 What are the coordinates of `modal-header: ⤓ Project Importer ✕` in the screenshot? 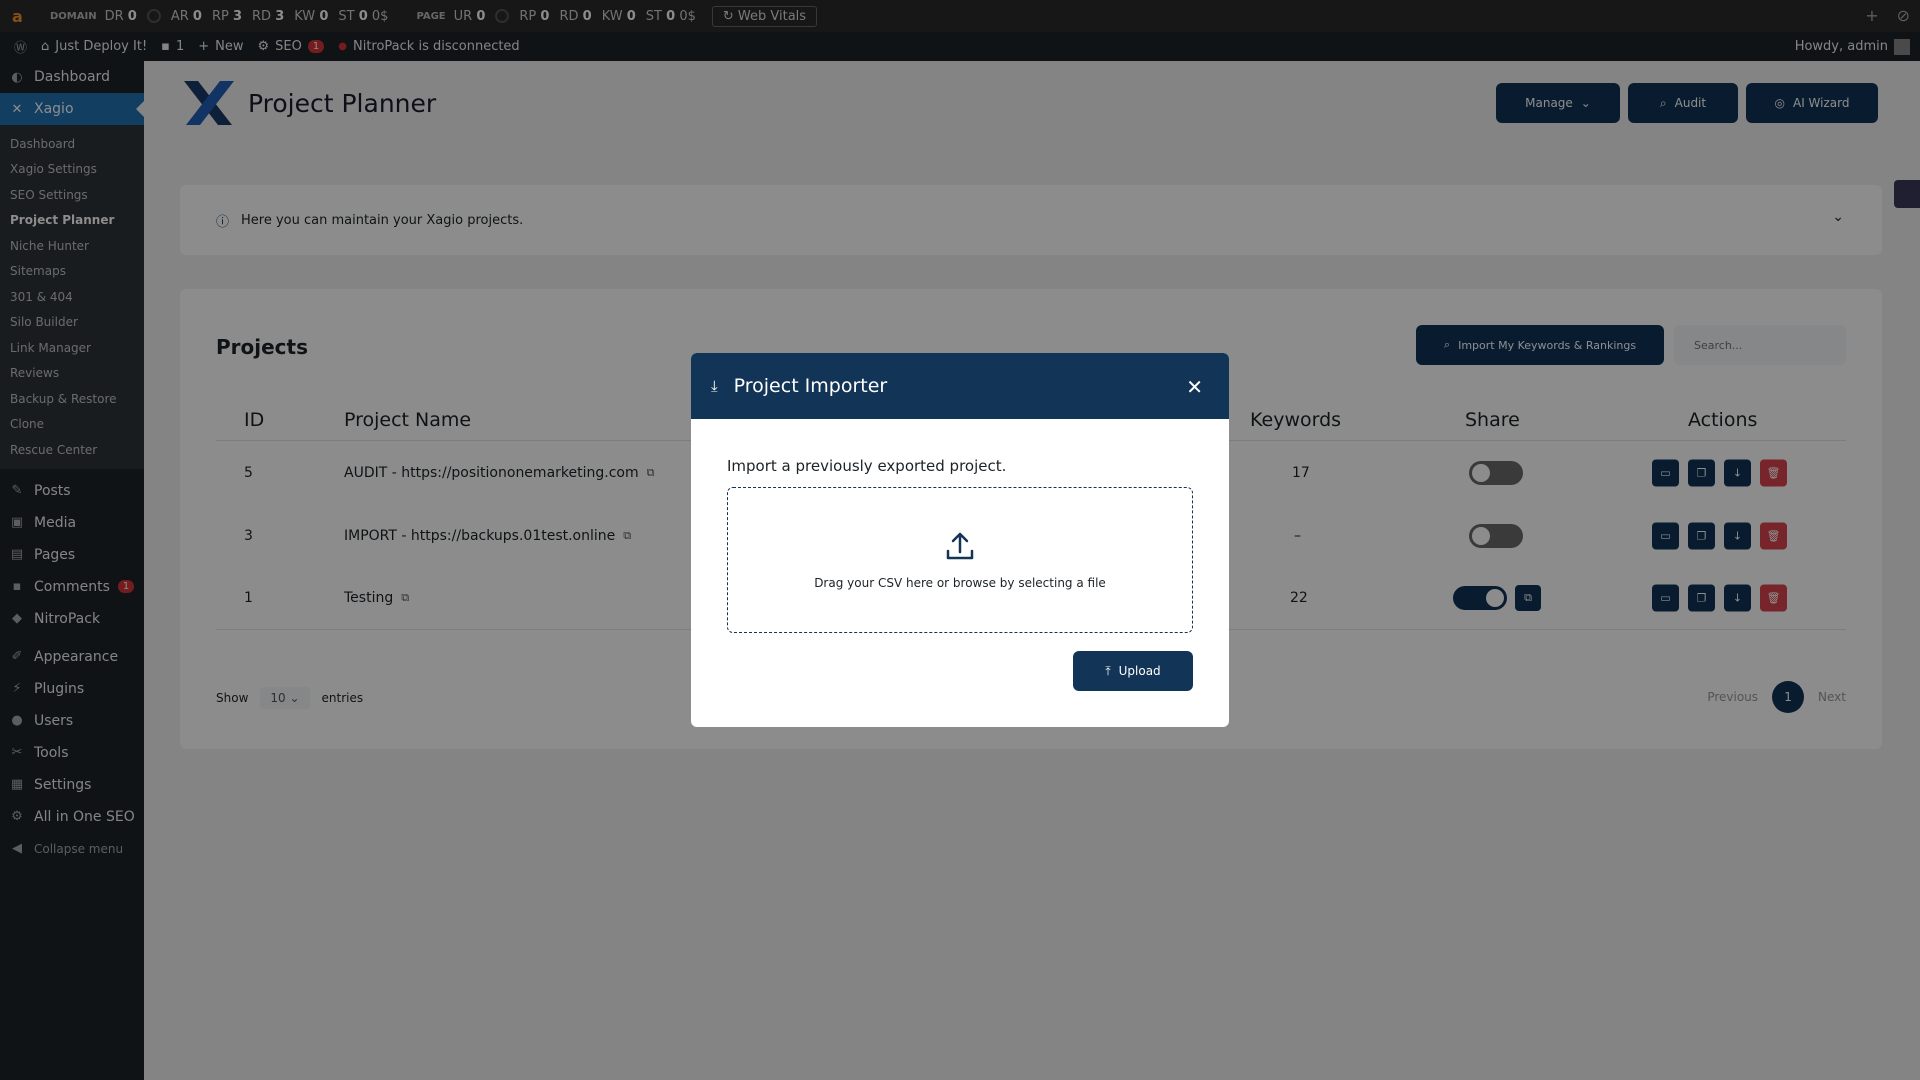 It's located at (960, 386).